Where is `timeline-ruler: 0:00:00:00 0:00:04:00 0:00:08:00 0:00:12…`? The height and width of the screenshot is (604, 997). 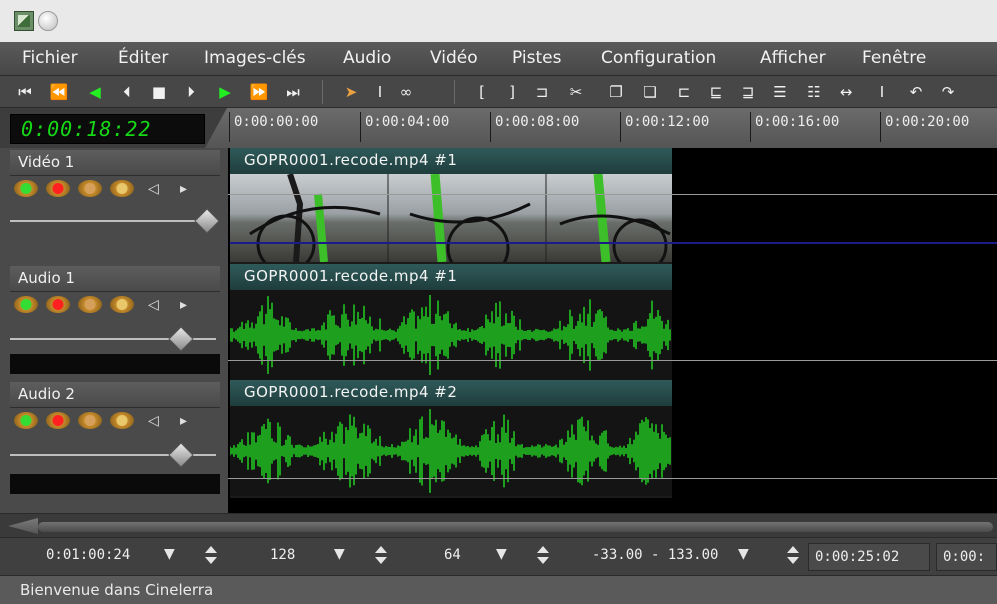
timeline-ruler: 0:00:00:00 0:00:04:00 0:00:08:00 0:00:12… is located at coordinates (601, 128).